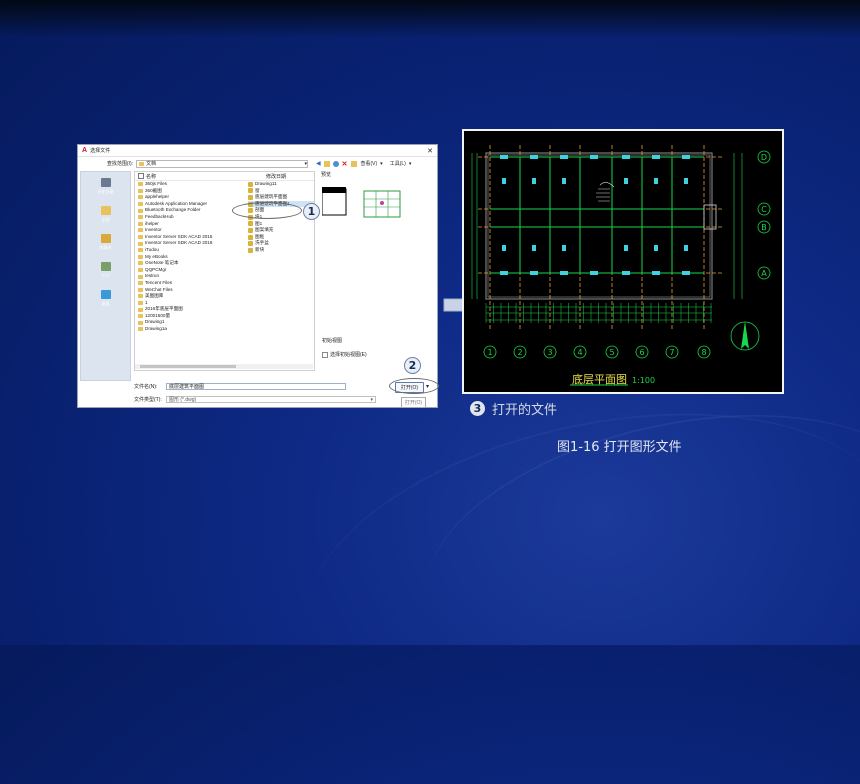 This screenshot has height=784, width=860. Describe the element at coordinates (256, 386) in the screenshot. I see `filename-input: 底层建筑平面图` at that location.